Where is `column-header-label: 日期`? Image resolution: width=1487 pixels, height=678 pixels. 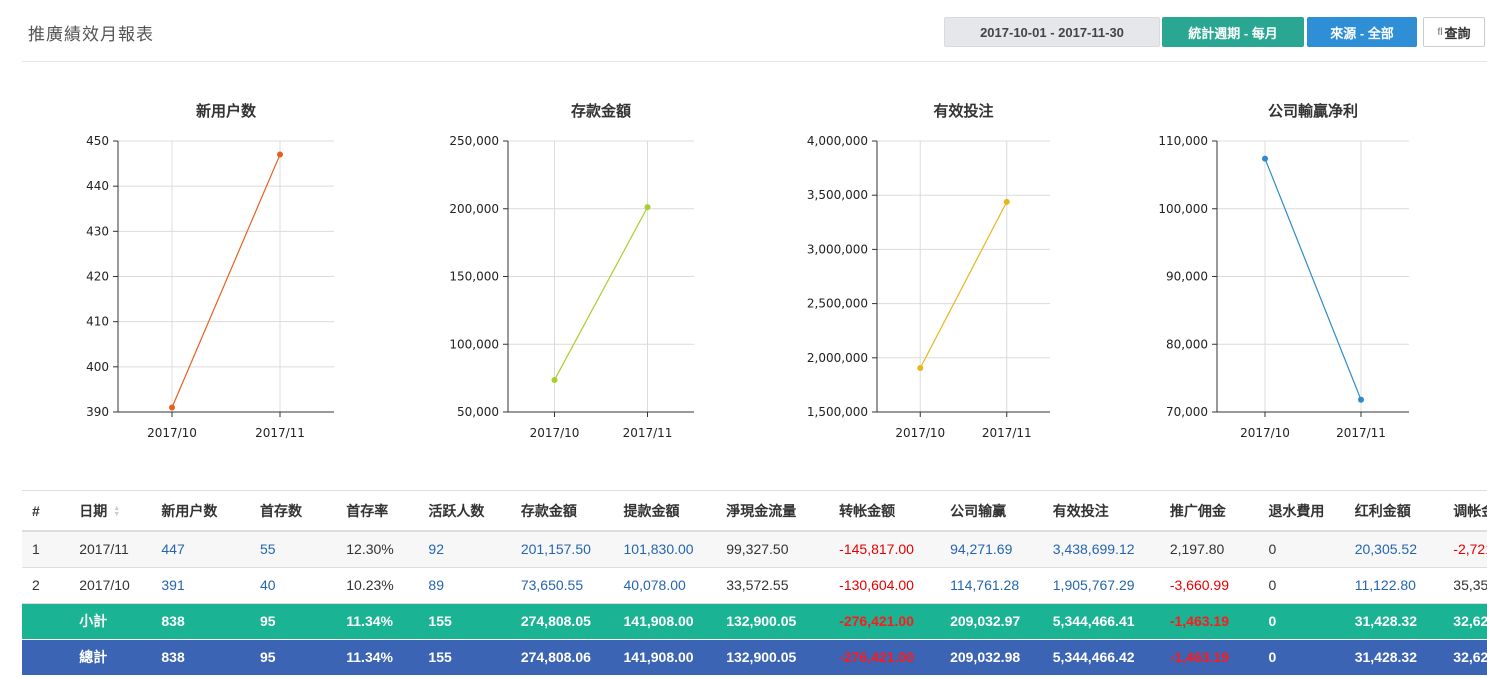
column-header-label: 日期 is located at coordinates (93, 510).